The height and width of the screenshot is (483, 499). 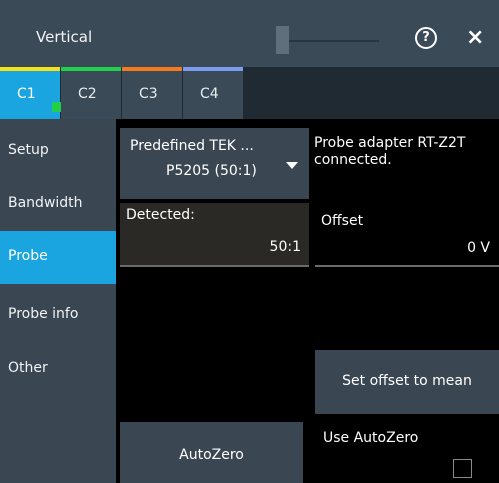 I want to click on tab-c4-label: C4, so click(x=209, y=94).